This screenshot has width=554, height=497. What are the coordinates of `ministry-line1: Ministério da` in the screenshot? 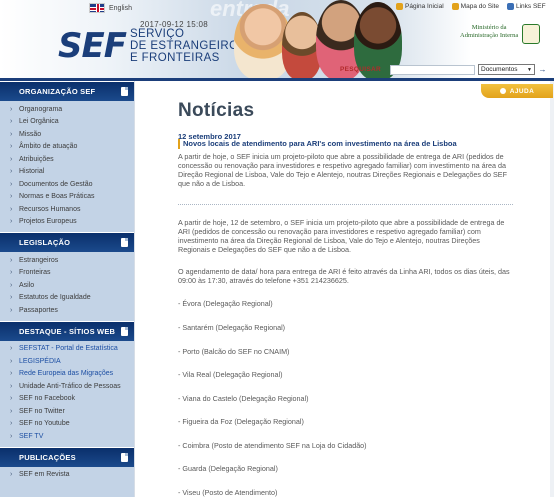 It's located at (489, 27).